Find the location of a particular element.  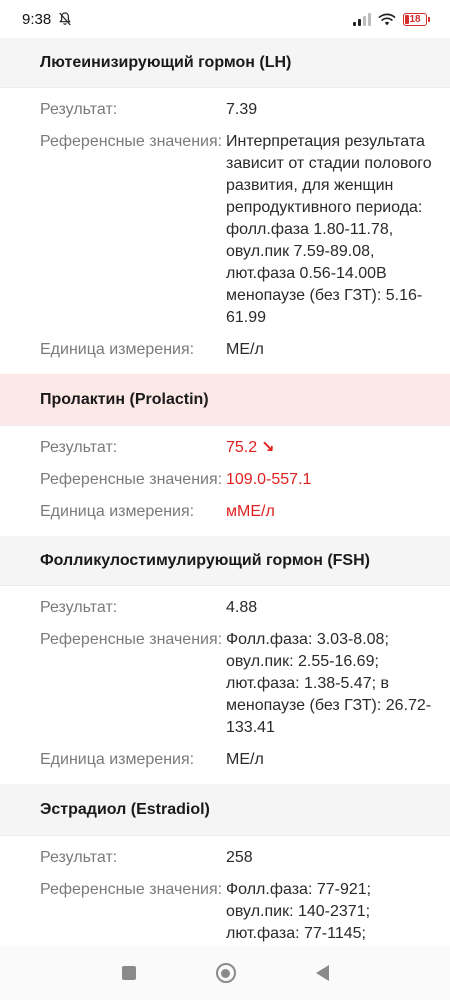

result-value: 4.88 is located at coordinates (242, 607).